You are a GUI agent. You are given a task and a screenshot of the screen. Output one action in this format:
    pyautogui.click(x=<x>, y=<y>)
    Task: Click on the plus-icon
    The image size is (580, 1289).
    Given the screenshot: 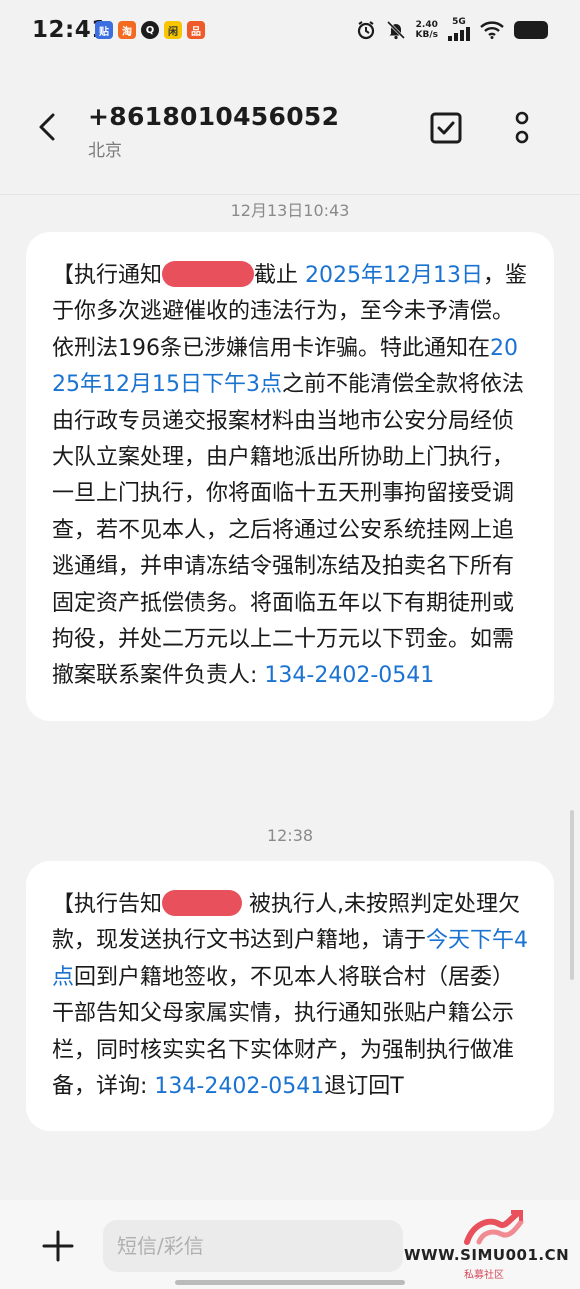 What is the action you would take?
    pyautogui.click(x=58, y=1246)
    